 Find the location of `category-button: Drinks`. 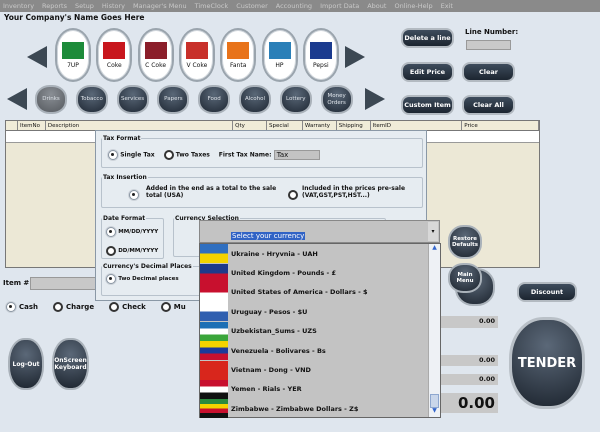

category-button: Drinks is located at coordinates (51, 99).